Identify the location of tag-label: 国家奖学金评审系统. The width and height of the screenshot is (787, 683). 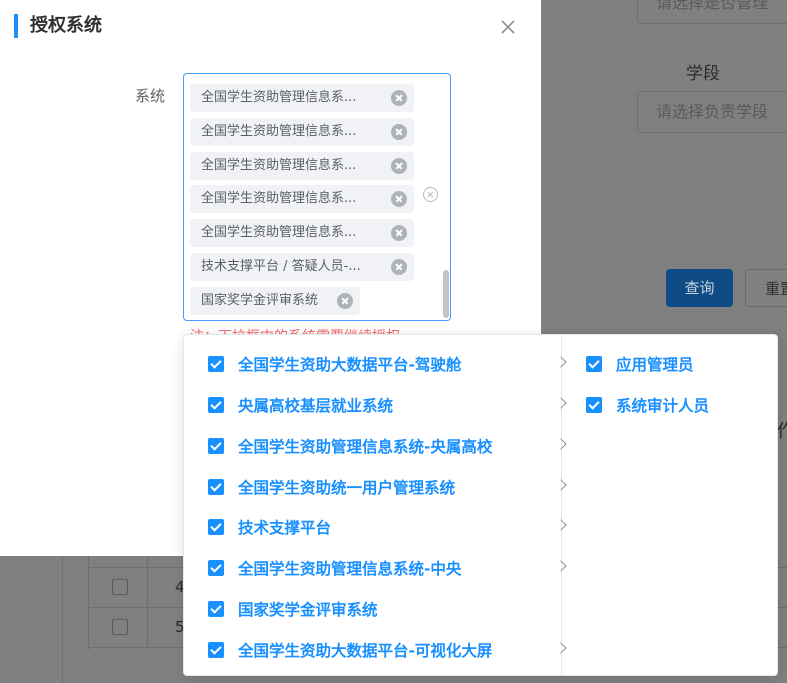
(260, 300).